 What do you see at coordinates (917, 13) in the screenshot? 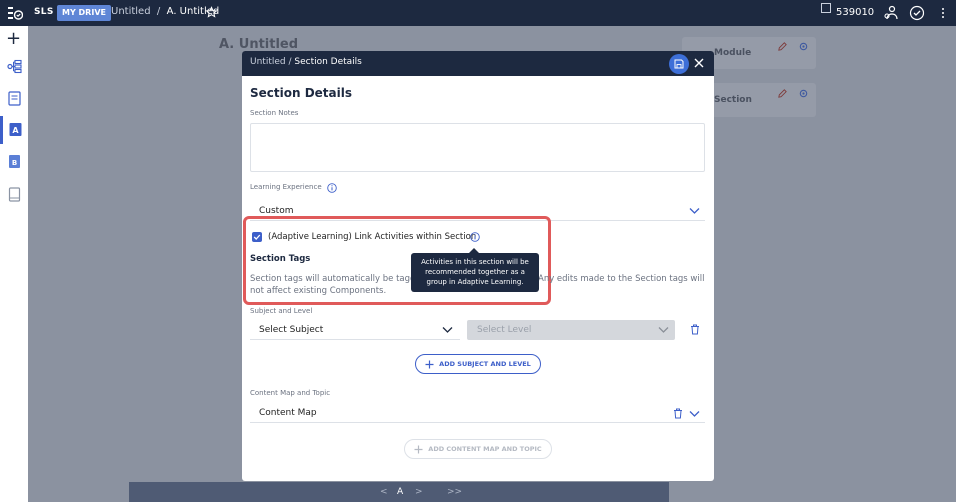
I see `check-circle-icon` at bounding box center [917, 13].